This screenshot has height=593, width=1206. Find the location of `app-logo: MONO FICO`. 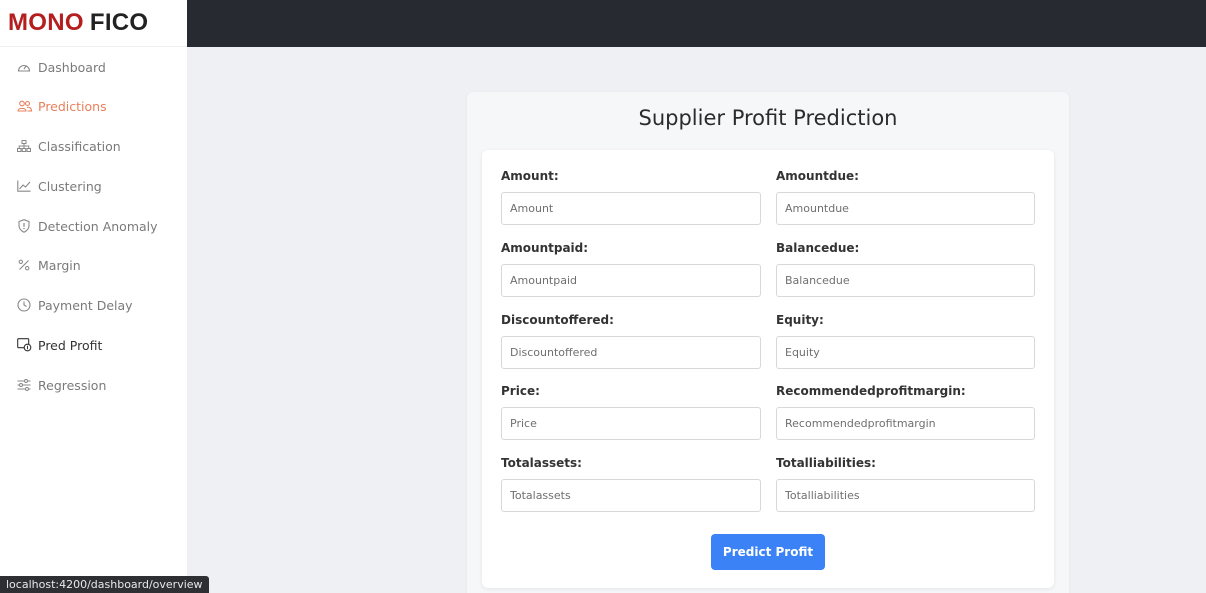

app-logo: MONO FICO is located at coordinates (93, 23).